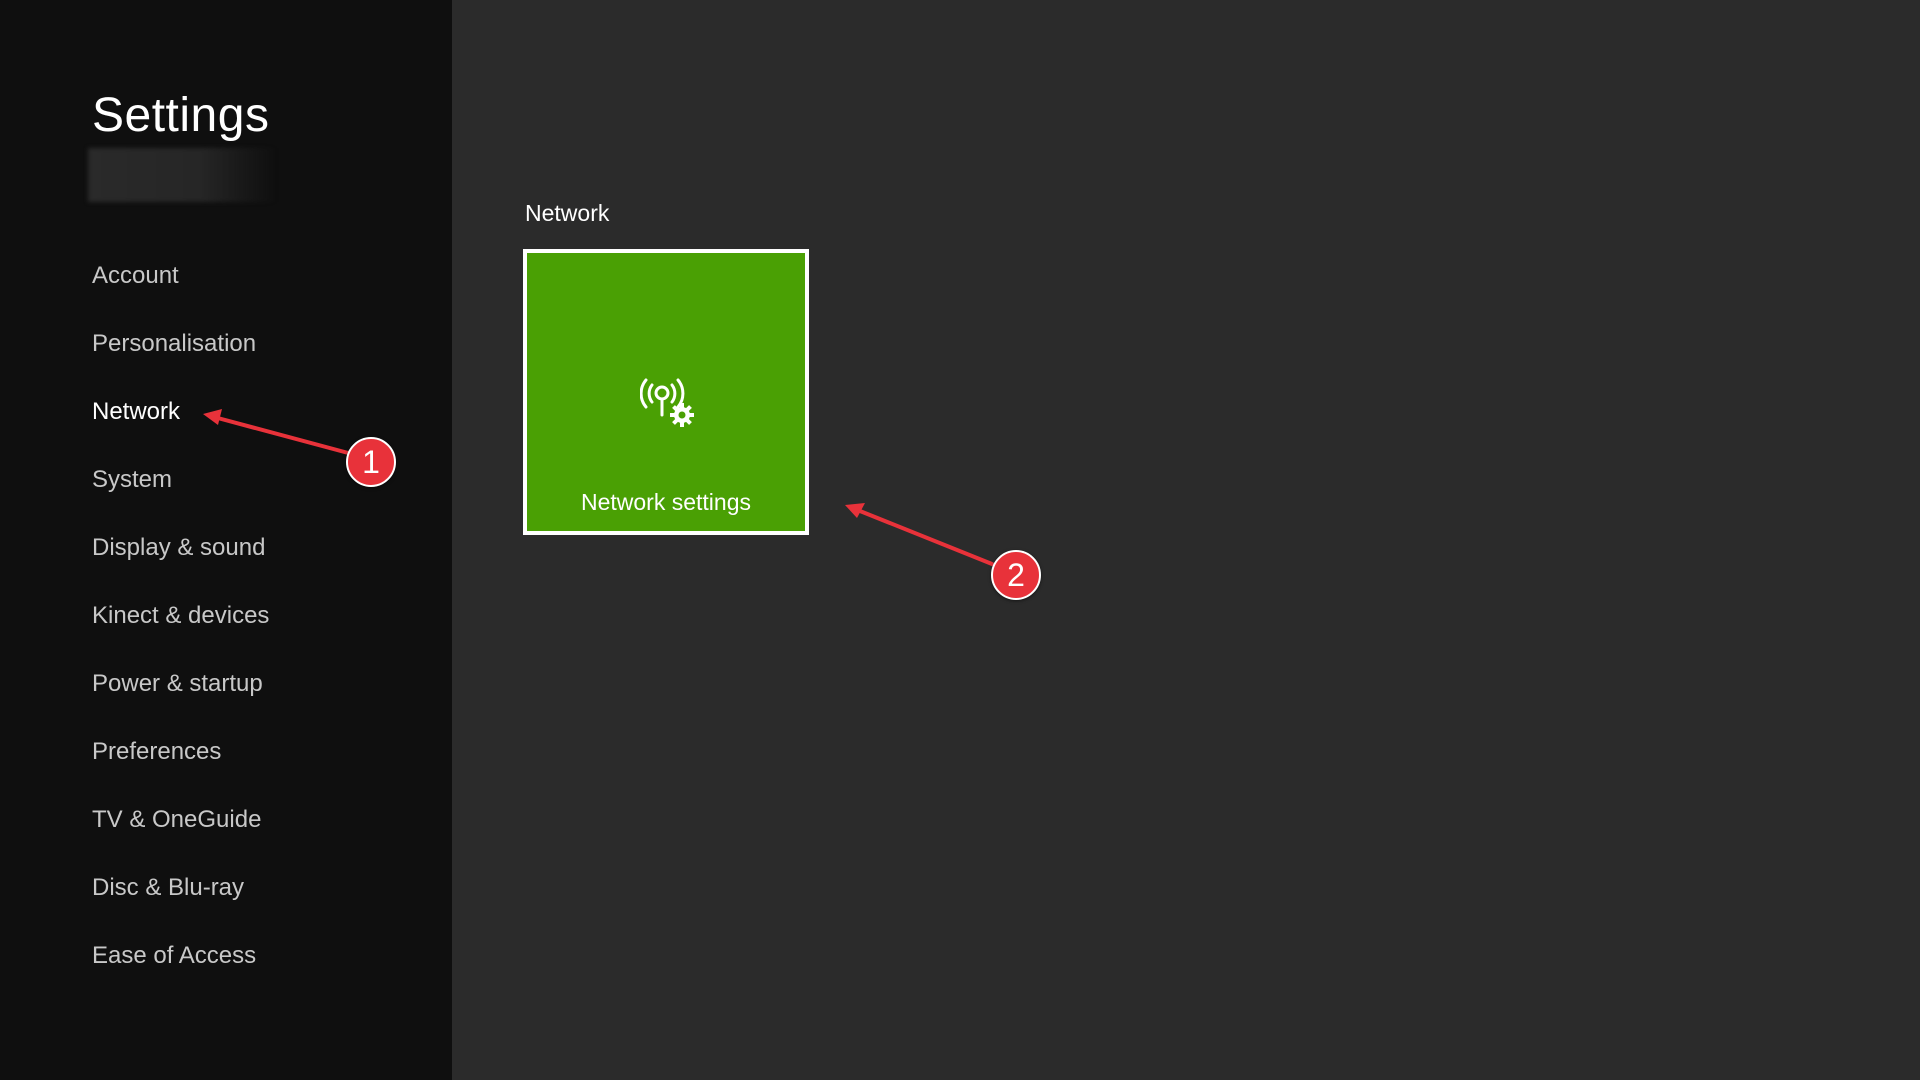  I want to click on nav-item-tv-oneguide: TV & OneGuide, so click(180, 834).